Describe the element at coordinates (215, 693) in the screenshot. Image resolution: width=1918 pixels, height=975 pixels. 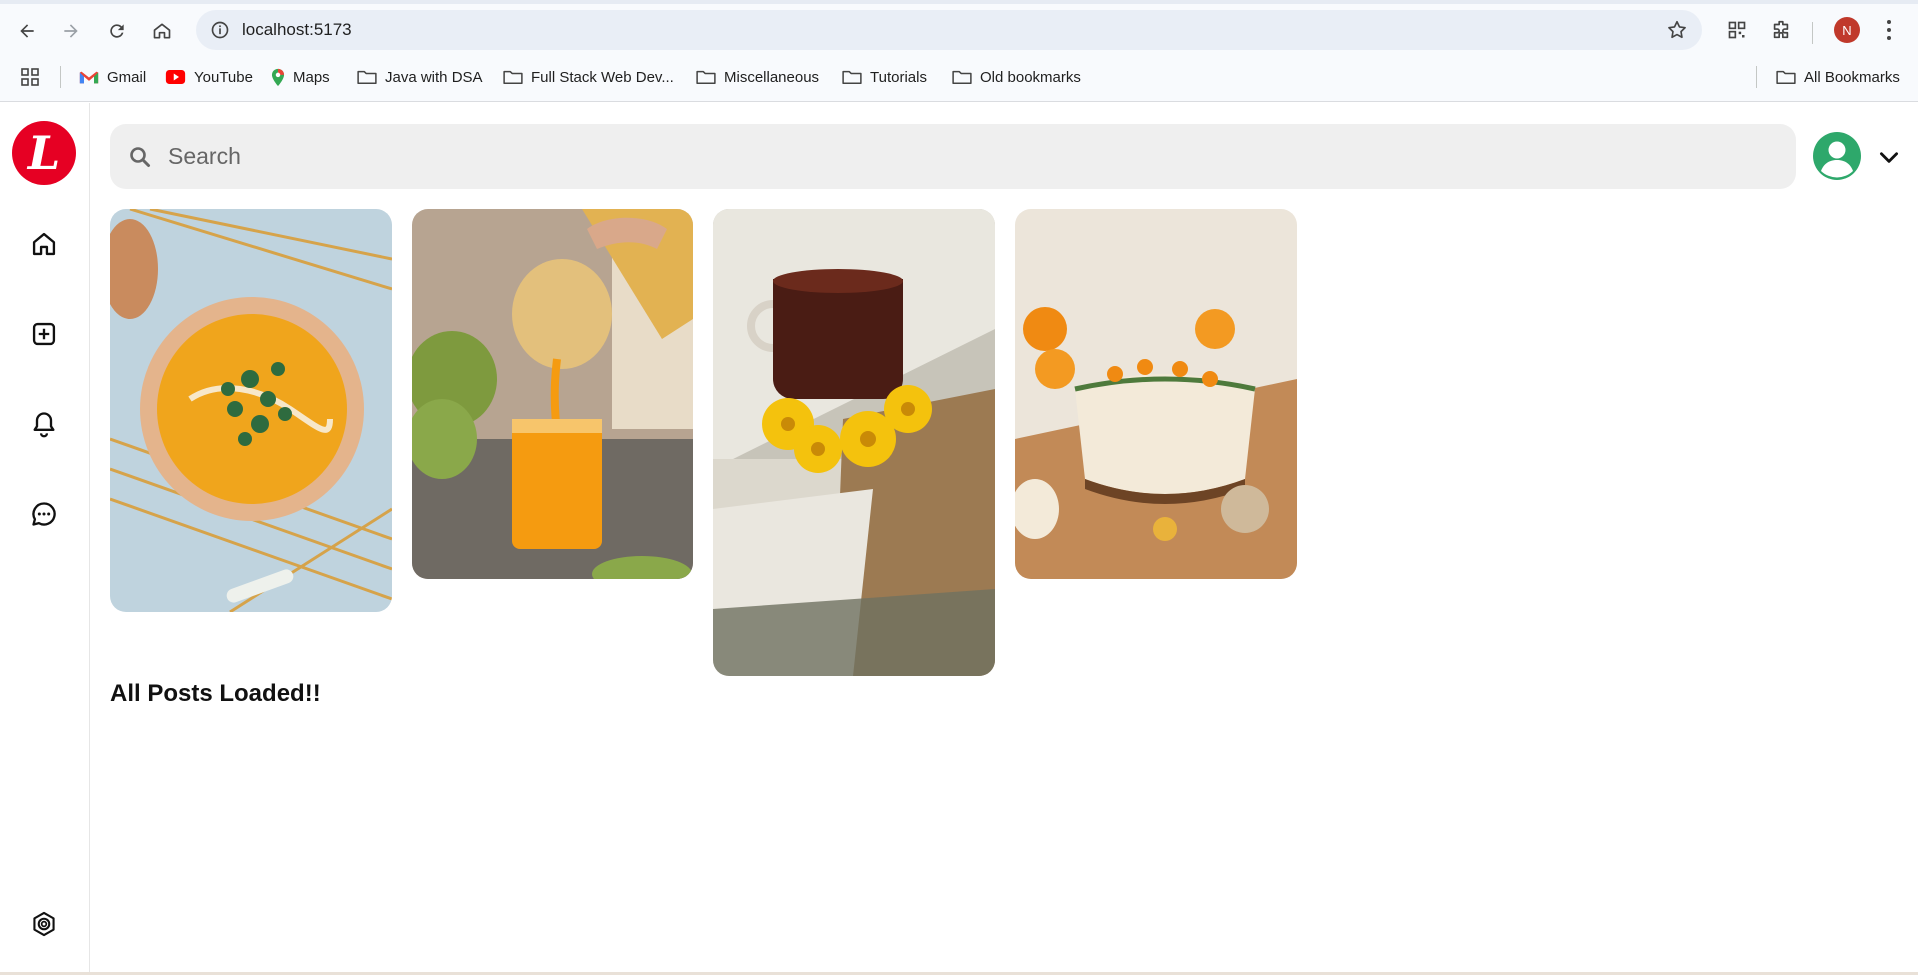
I see `all-posts-loaded-message: All Posts Loaded!!` at that location.